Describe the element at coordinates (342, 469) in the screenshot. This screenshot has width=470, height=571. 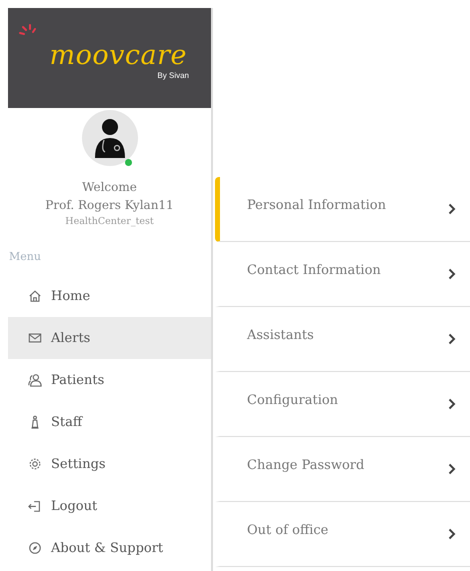
I see `account-option: Change Password` at that location.